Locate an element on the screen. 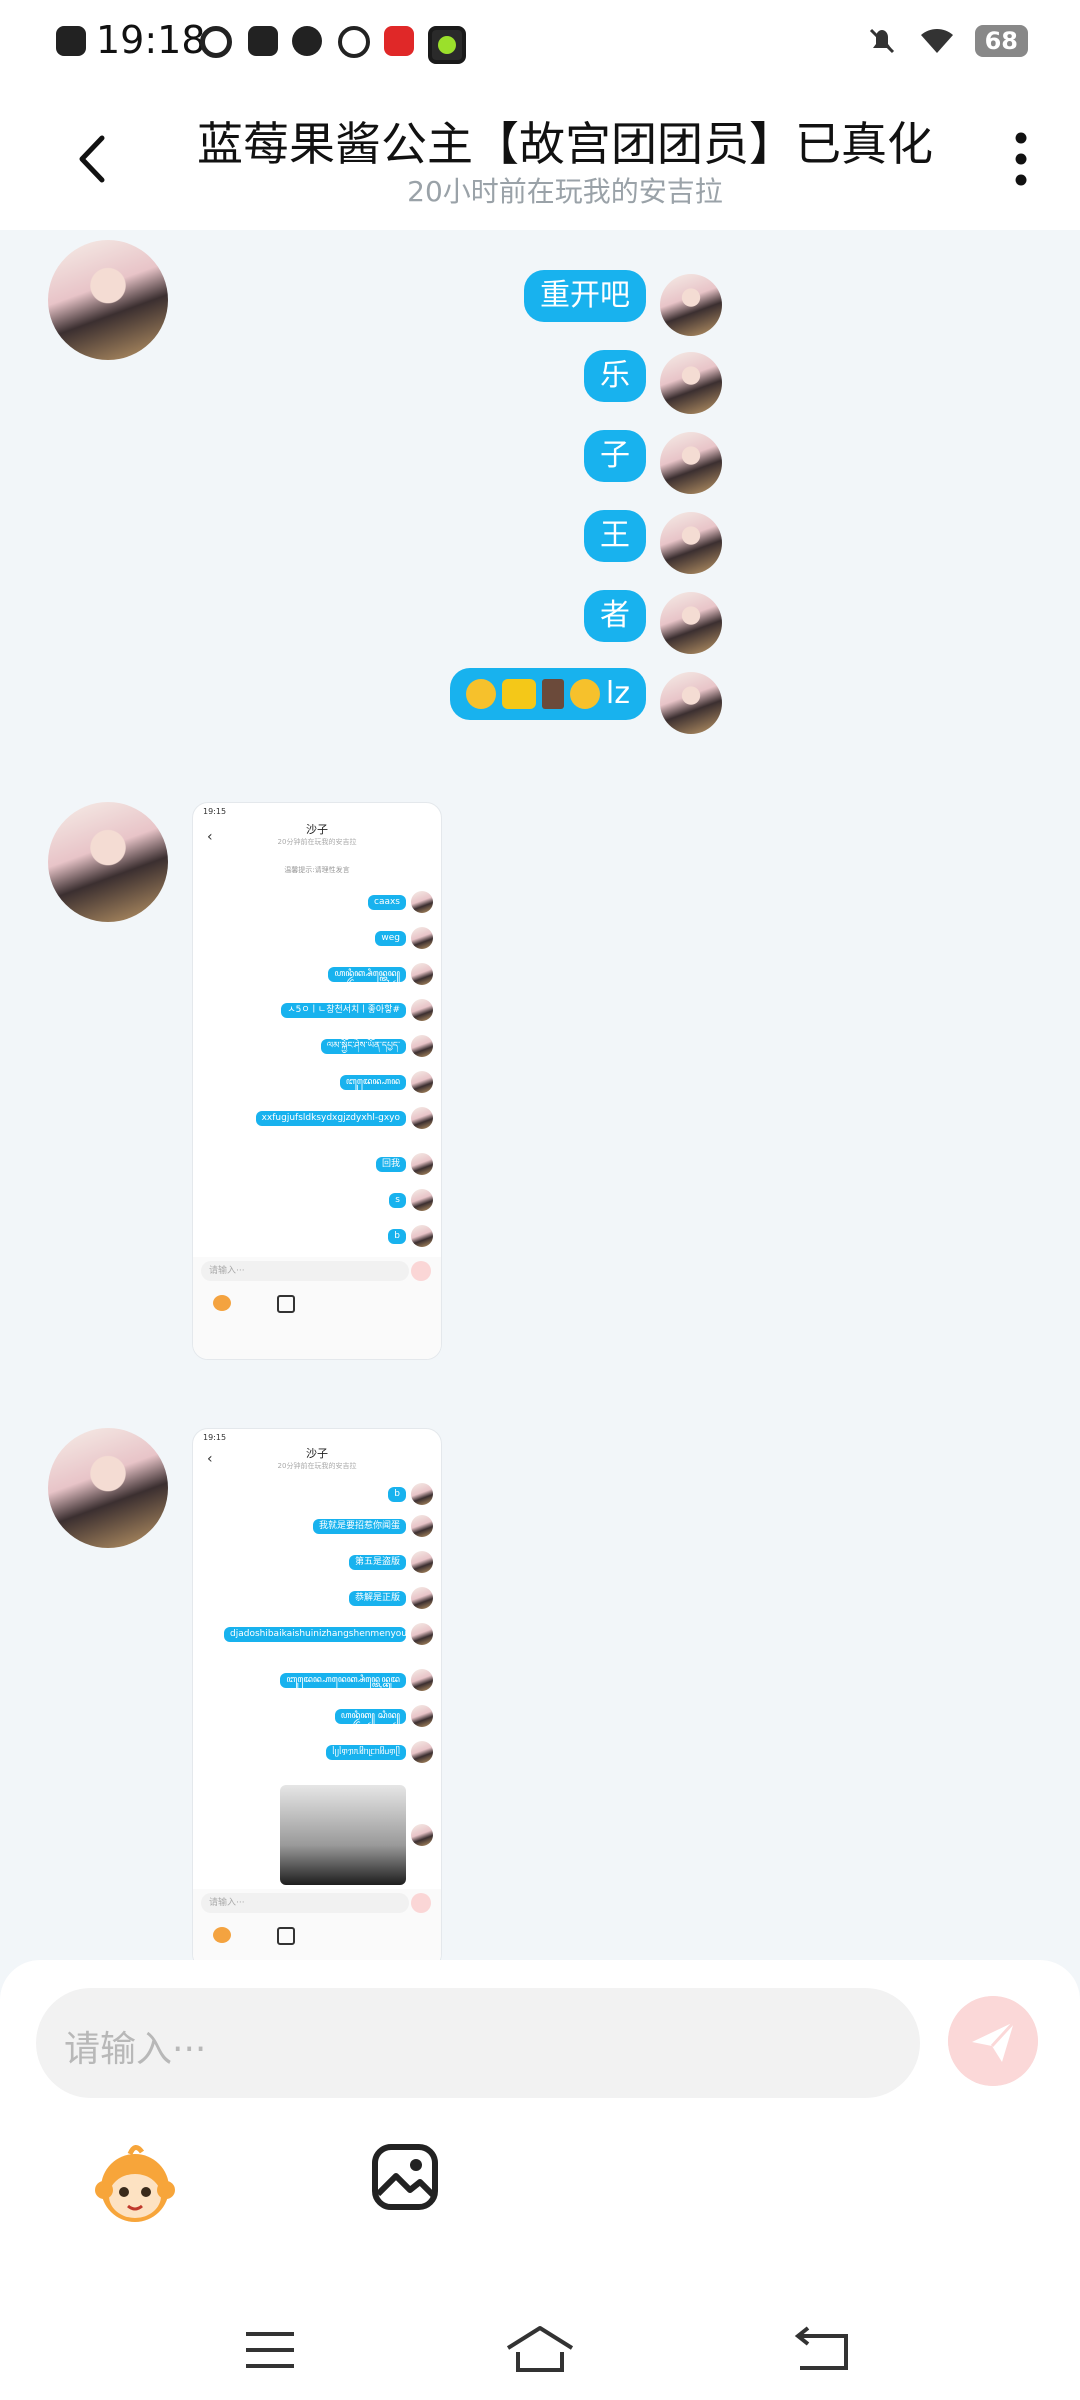  book-emoji is located at coordinates (552, 694).